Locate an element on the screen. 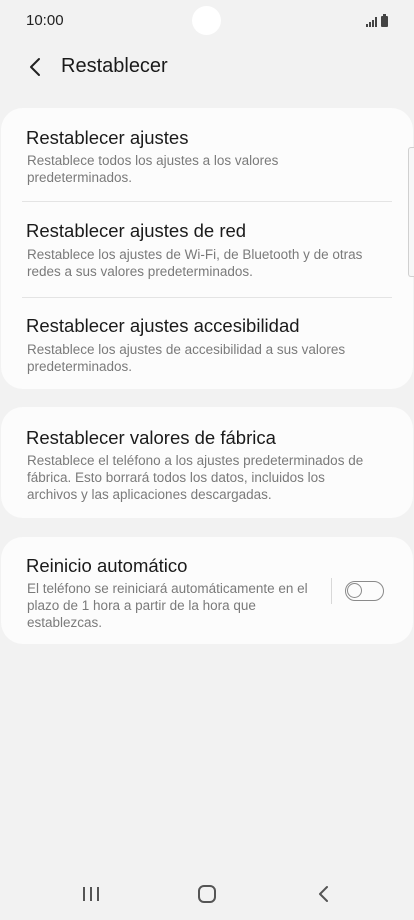  back-icon is located at coordinates (323, 894).